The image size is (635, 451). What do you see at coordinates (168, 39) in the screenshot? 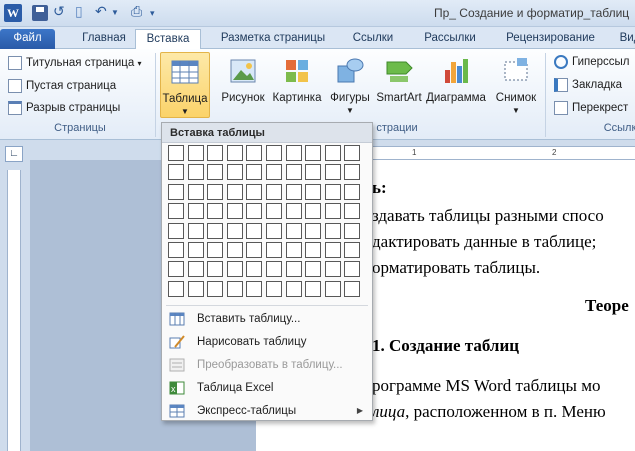
I see `tab-insert: Вставка` at bounding box center [168, 39].